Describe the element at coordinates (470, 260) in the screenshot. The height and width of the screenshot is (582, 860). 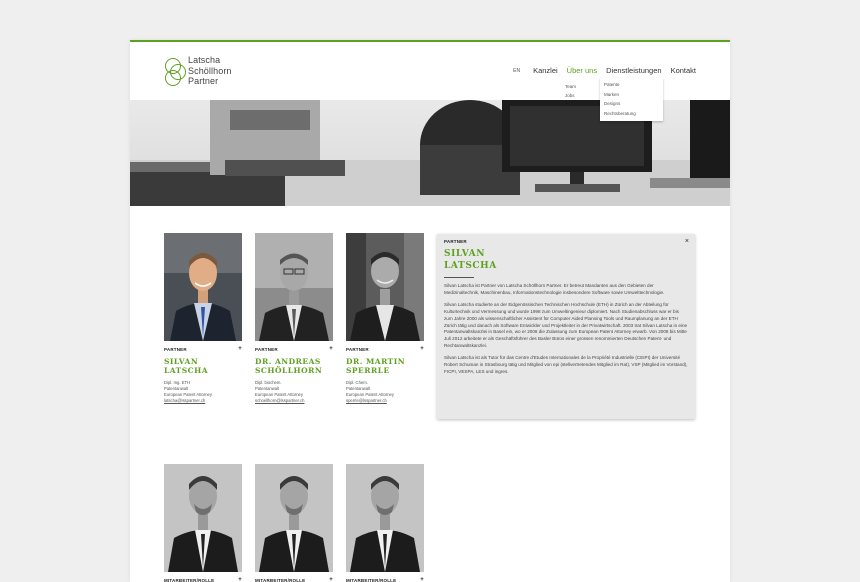
I see `detail-name: SILVAN LATSCHA` at that location.